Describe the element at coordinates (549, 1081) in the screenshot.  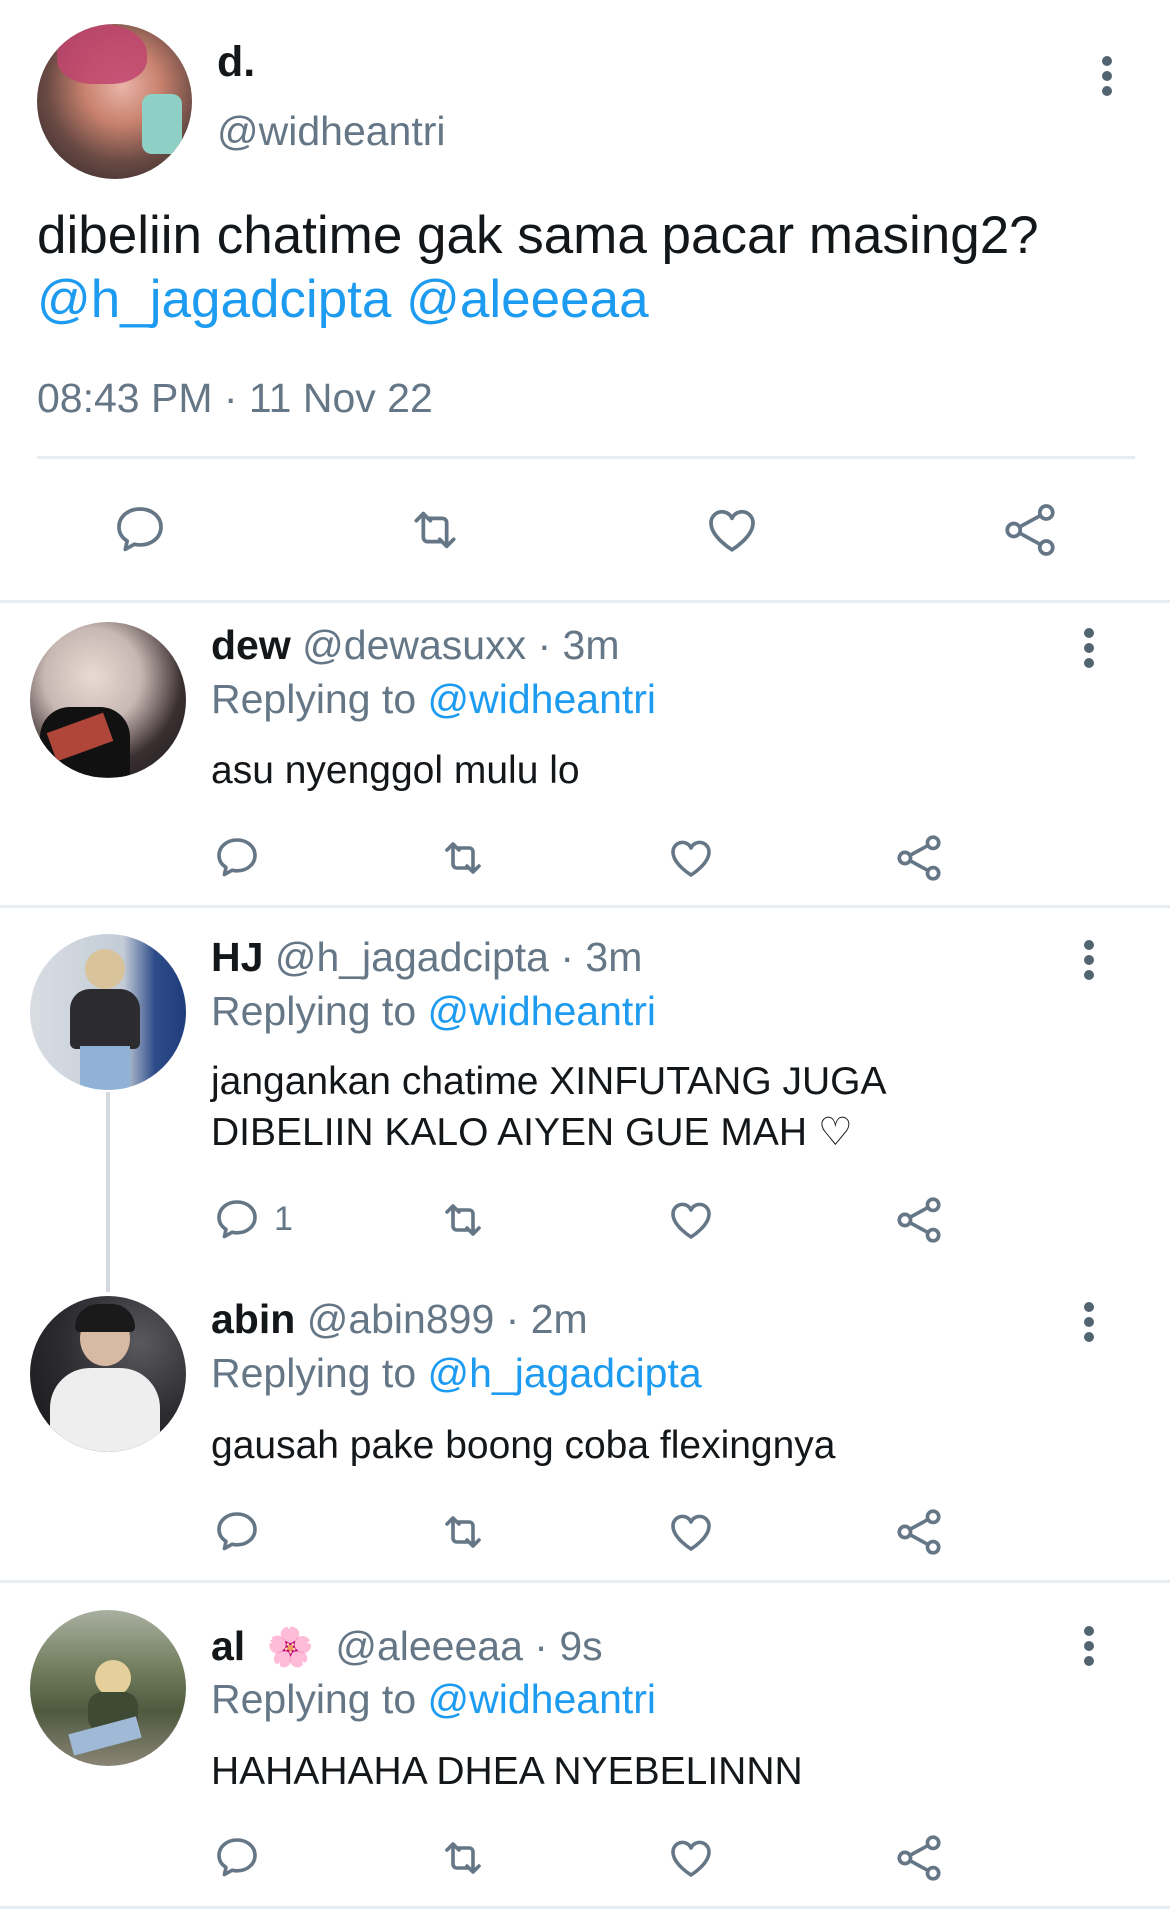
I see `reply-text-line: jangankan chatime XINFUTANG JUGA` at that location.